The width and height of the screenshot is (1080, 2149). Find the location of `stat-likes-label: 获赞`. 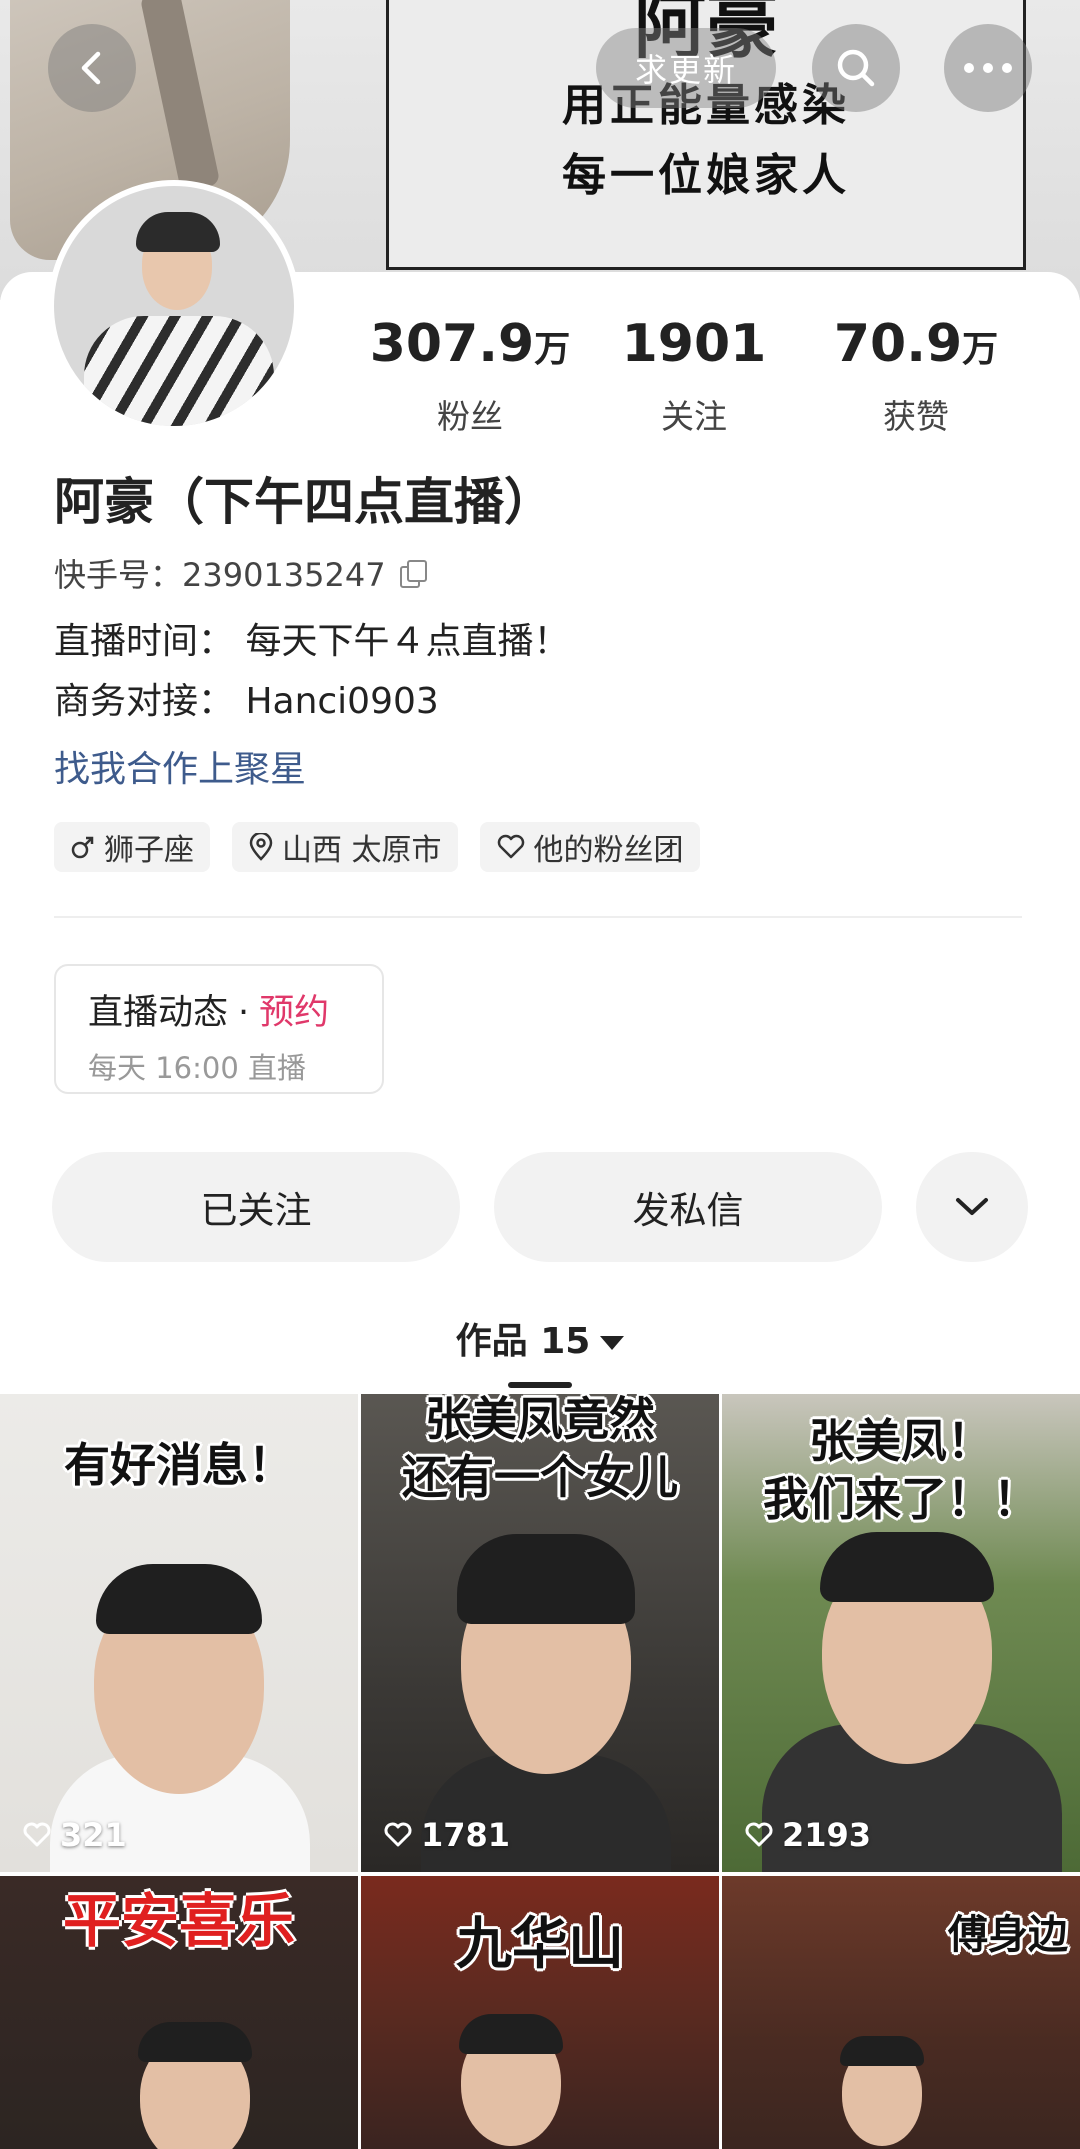

stat-likes-label: 获赞 is located at coordinates (916, 416).